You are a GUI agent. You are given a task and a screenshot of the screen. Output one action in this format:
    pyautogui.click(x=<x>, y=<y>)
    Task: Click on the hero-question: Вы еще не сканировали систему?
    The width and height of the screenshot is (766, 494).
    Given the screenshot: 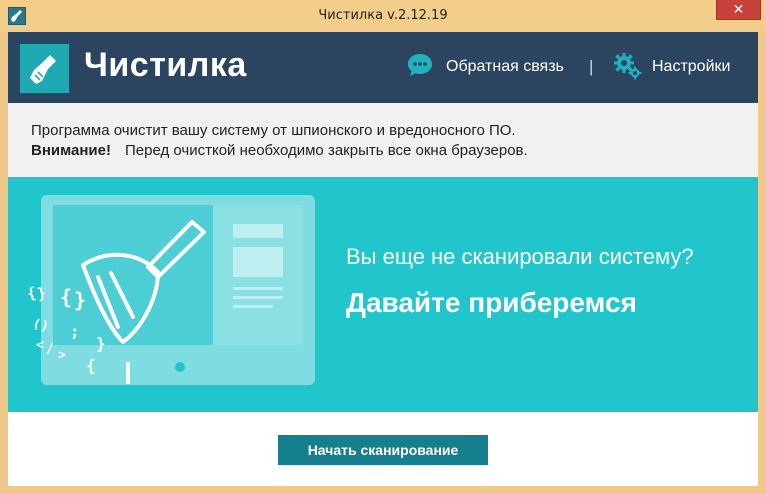 What is the action you would take?
    pyautogui.click(x=520, y=256)
    